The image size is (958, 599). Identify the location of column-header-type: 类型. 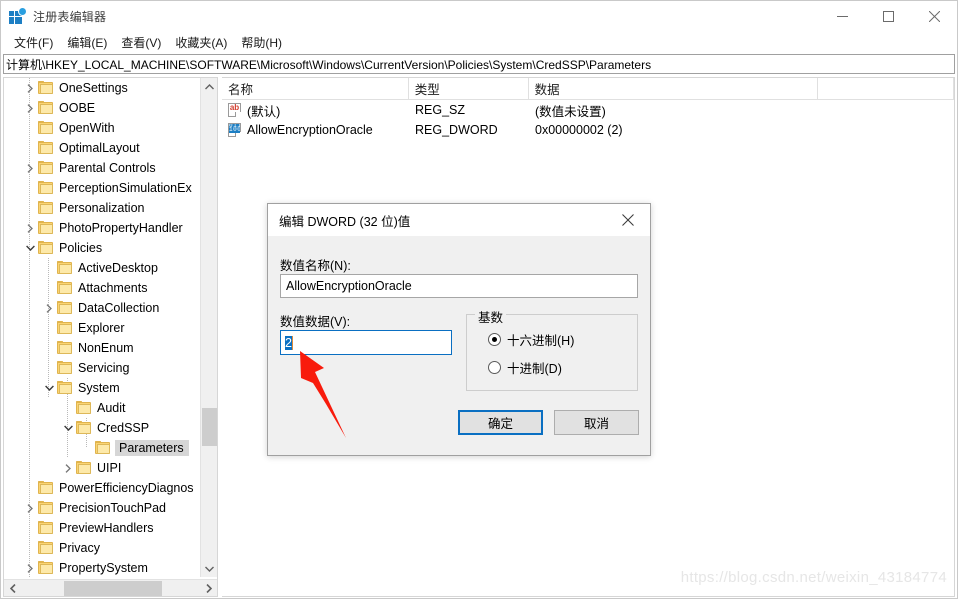
(469, 88).